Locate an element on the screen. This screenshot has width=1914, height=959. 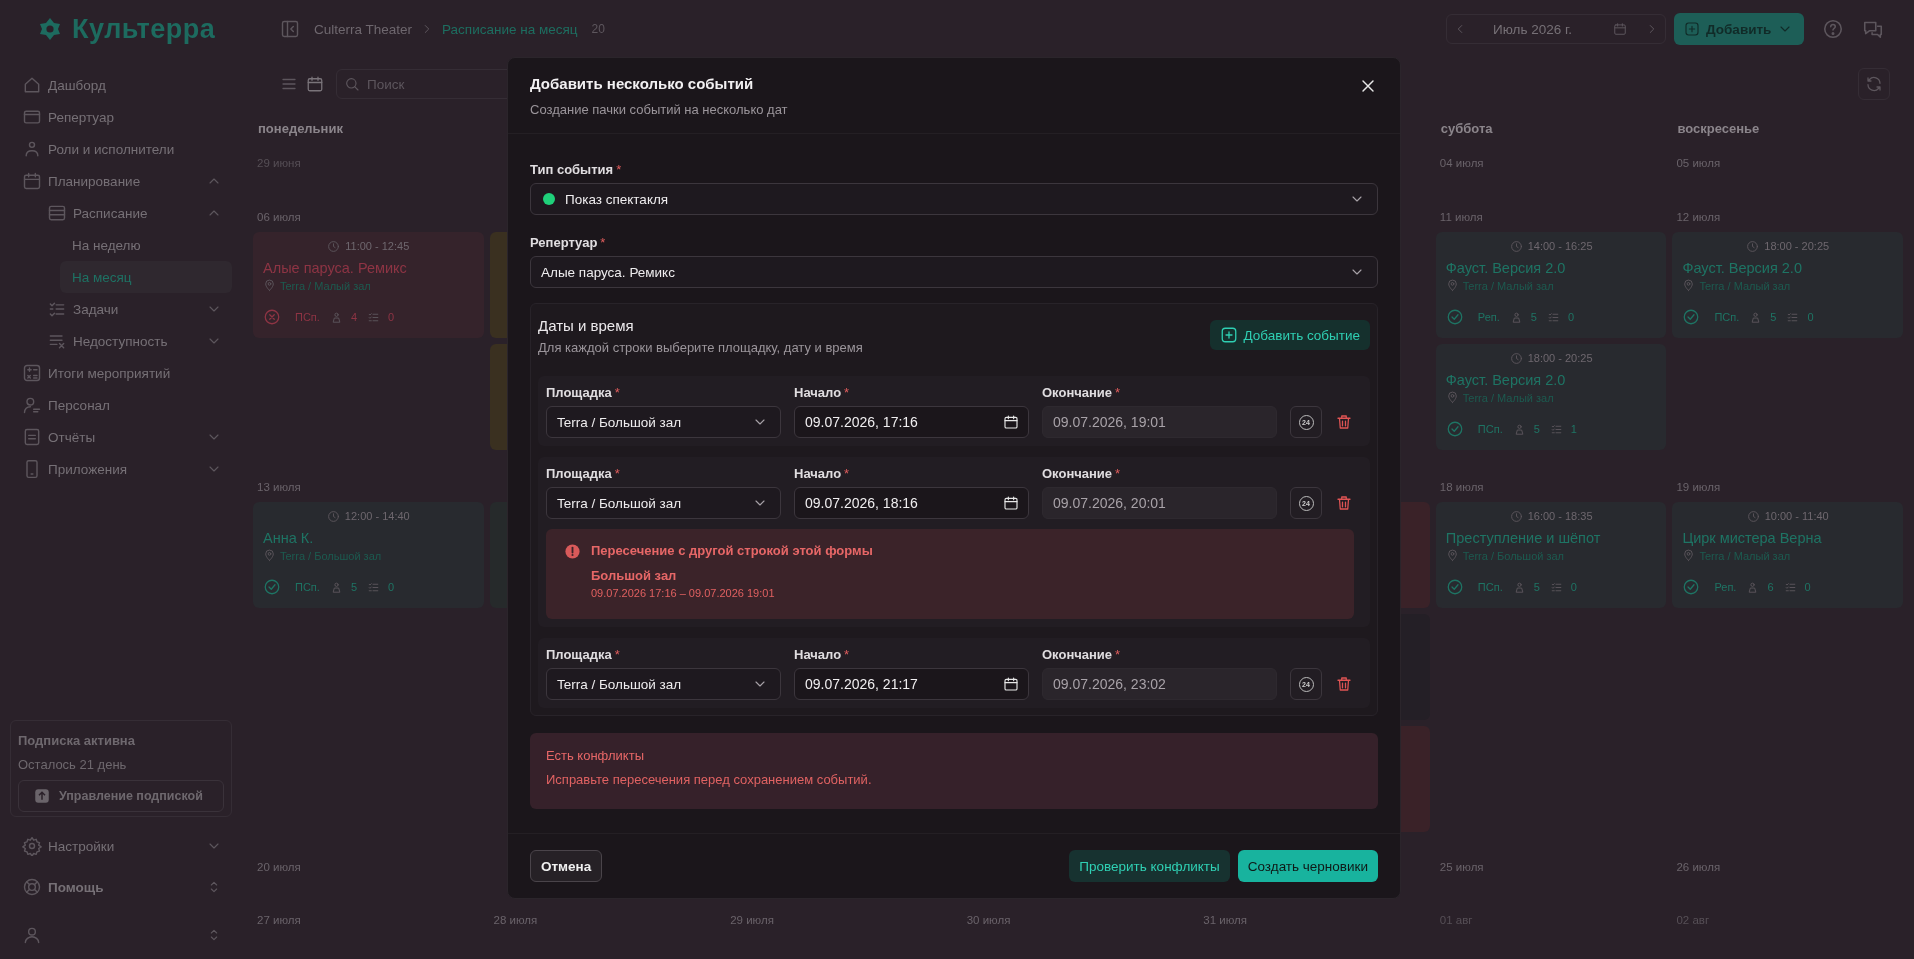
day-date: 04 июля is located at coordinates (1461, 163).